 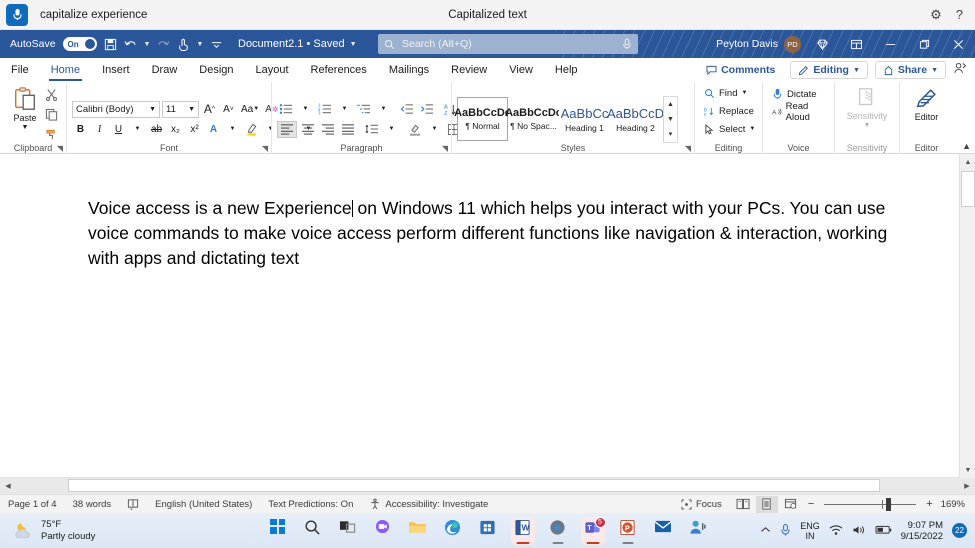 What do you see at coordinates (859, 531) in the screenshot?
I see `volume-icon` at bounding box center [859, 531].